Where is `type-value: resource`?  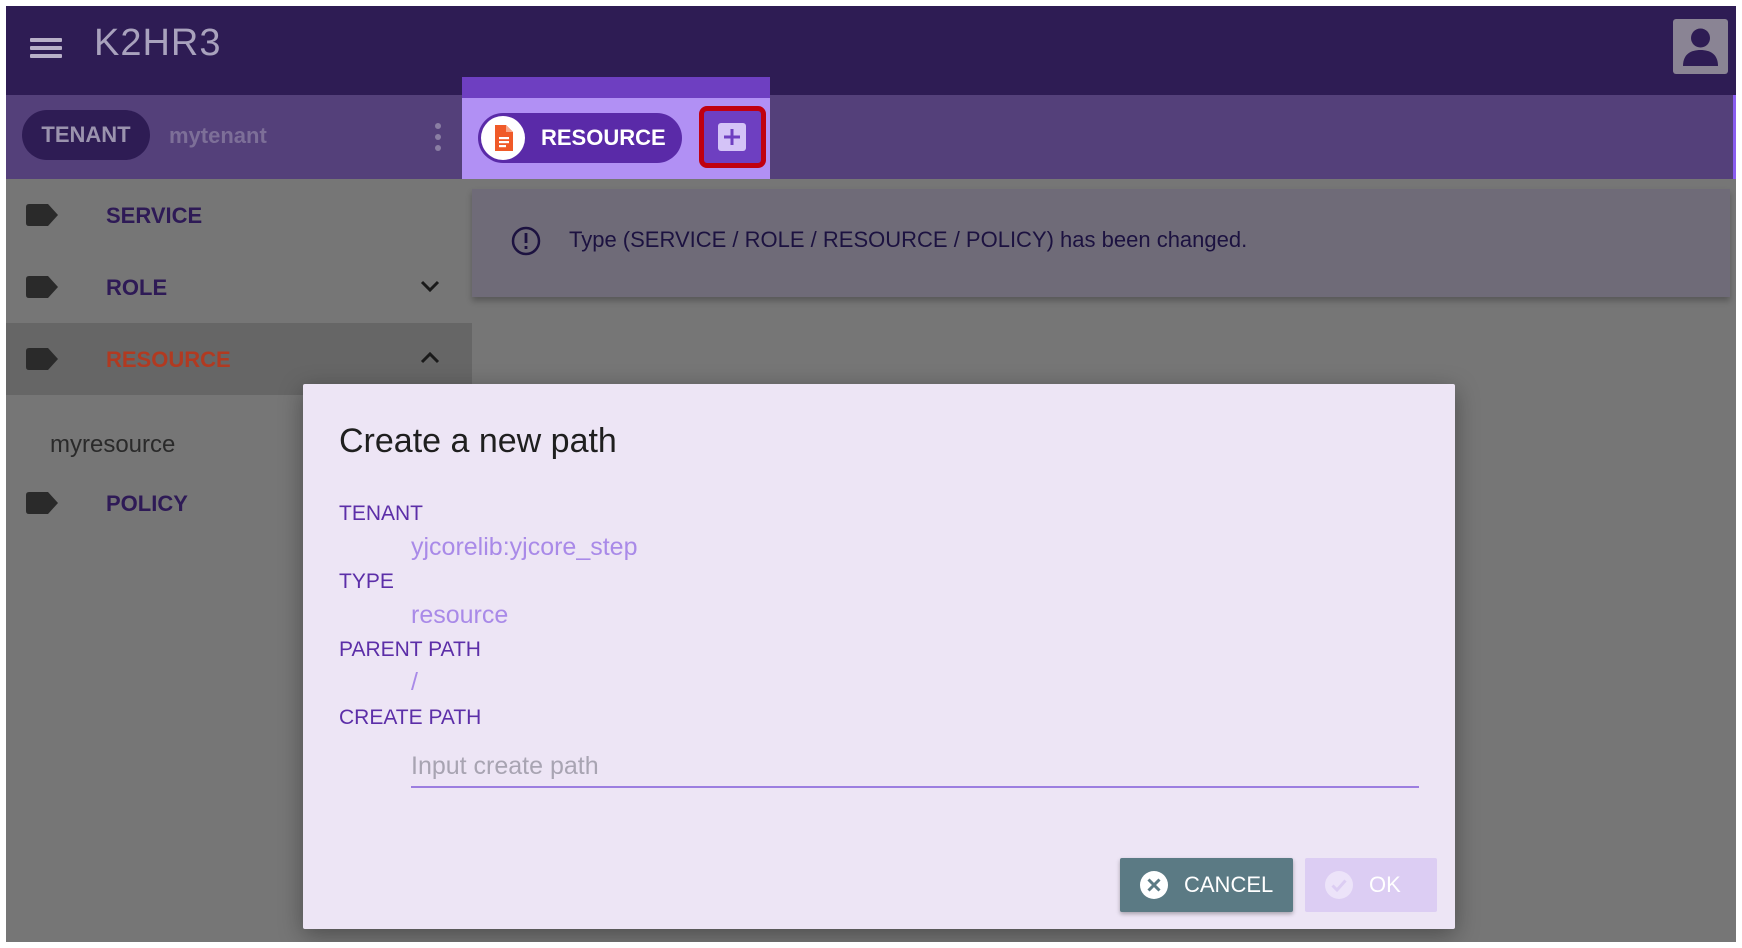
type-value: resource is located at coordinates (460, 615).